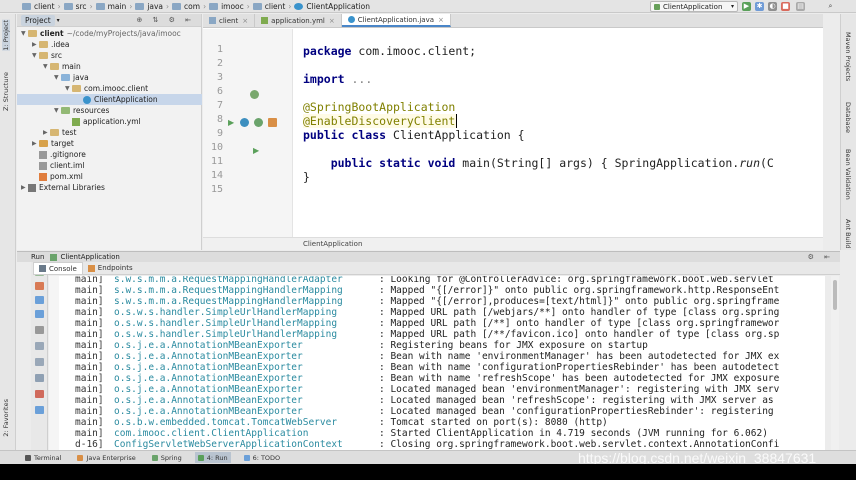  What do you see at coordinates (821, 257) in the screenshot?
I see `run-panel-actions-icons: ⚙ ⇤` at bounding box center [821, 257].